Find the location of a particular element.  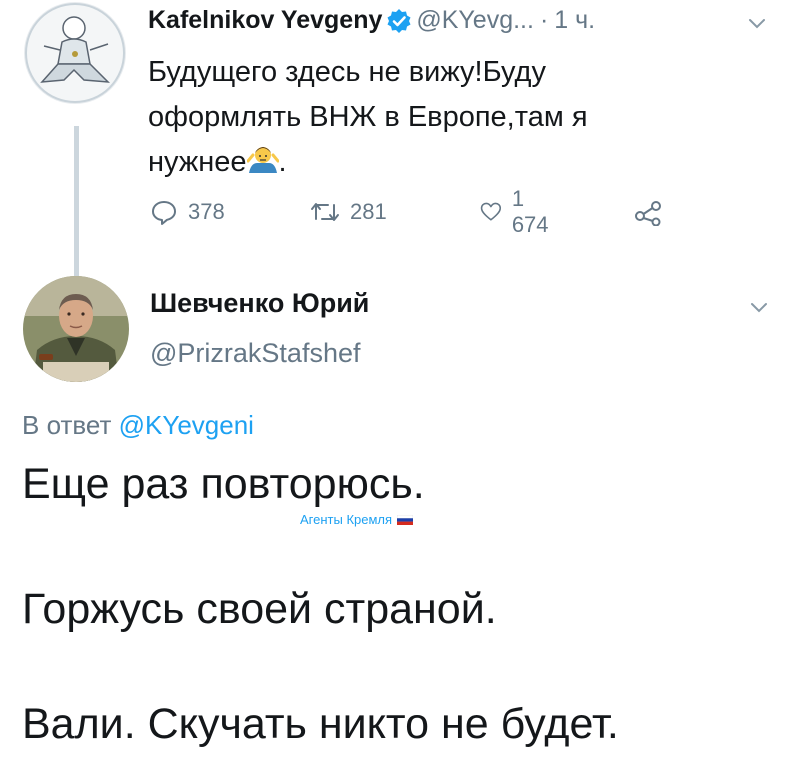

share-icon is located at coordinates (648, 213).